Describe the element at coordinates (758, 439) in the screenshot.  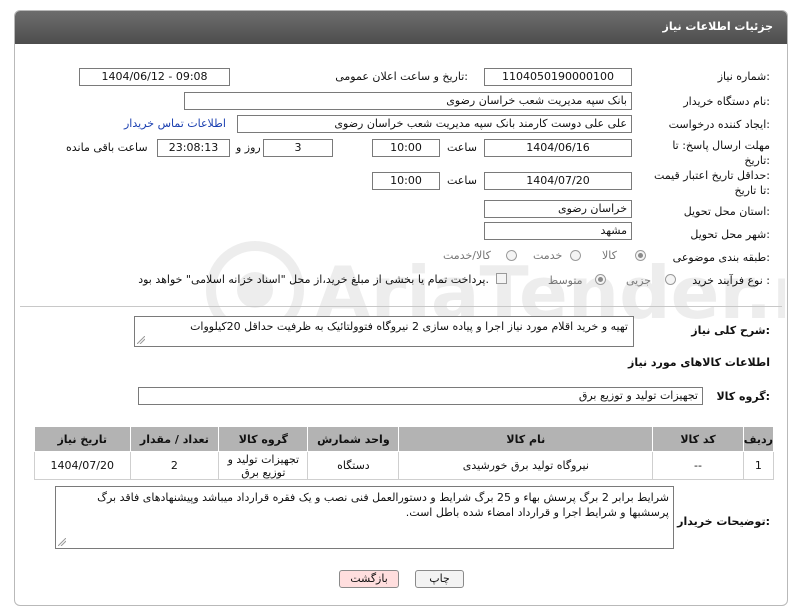
I see `header-row-number: ردیف` at that location.